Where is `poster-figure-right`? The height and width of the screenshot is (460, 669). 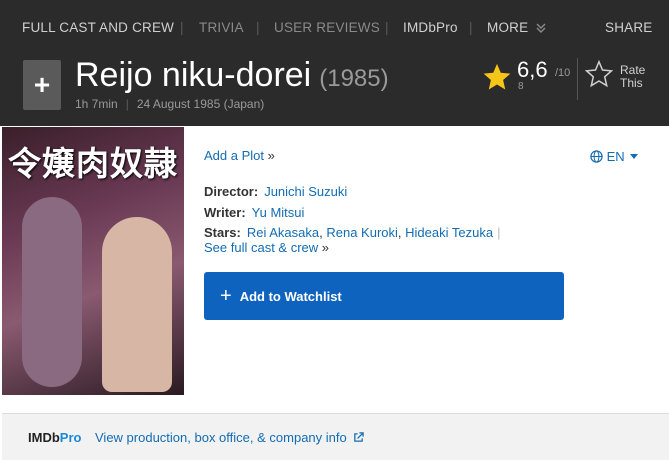 poster-figure-right is located at coordinates (137, 304).